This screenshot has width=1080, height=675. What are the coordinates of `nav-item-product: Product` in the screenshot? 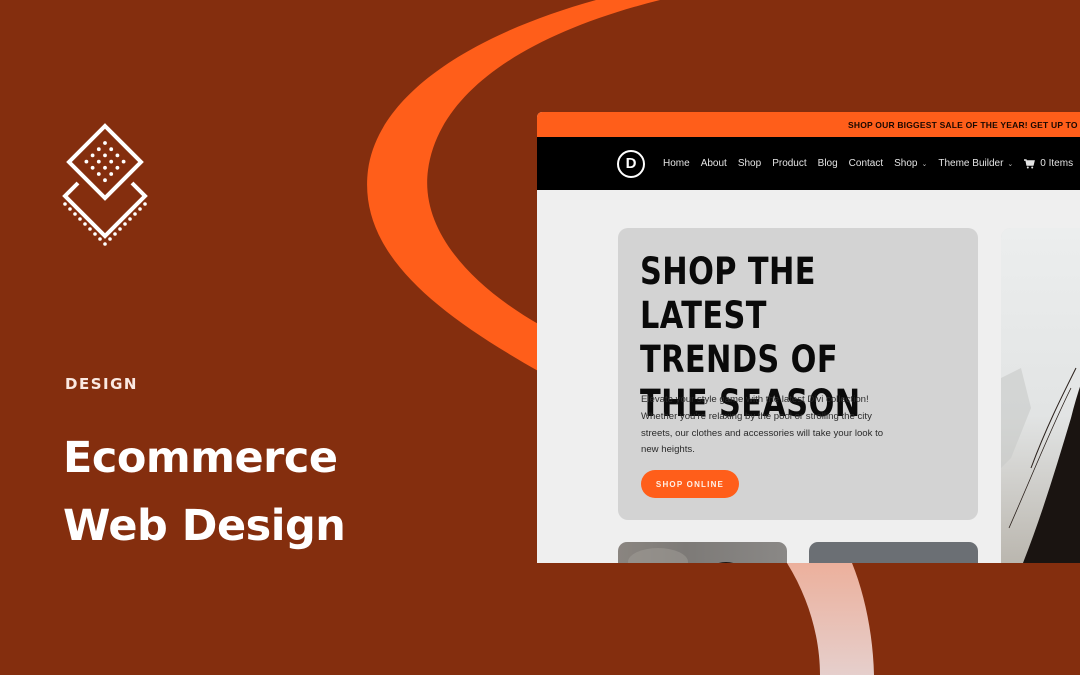 It's located at (789, 163).